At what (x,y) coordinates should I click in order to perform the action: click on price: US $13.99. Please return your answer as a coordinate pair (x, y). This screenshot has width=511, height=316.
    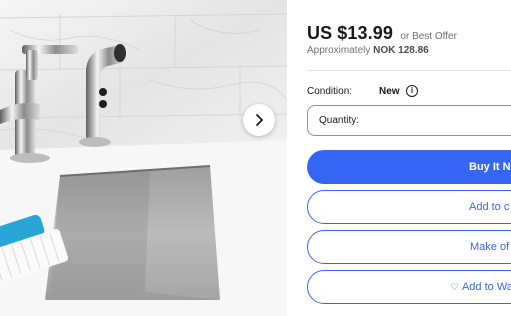
    Looking at the image, I should click on (350, 33).